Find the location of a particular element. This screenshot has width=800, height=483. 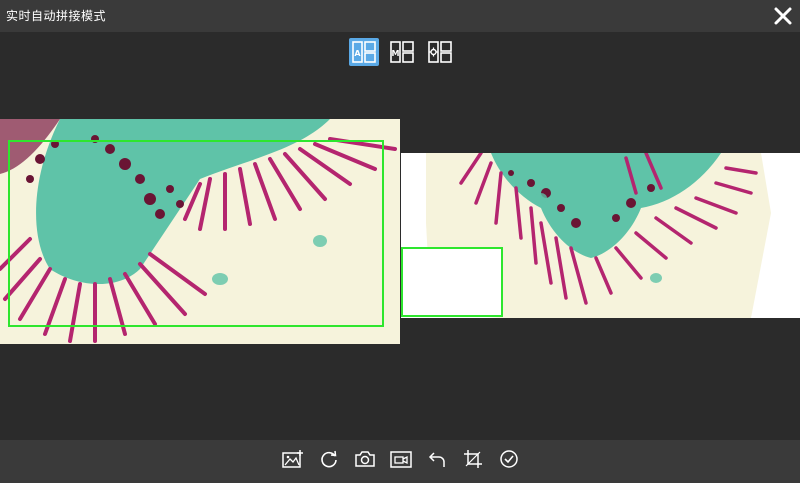

window-title: 实时自动拼接模式 is located at coordinates (56, 16).